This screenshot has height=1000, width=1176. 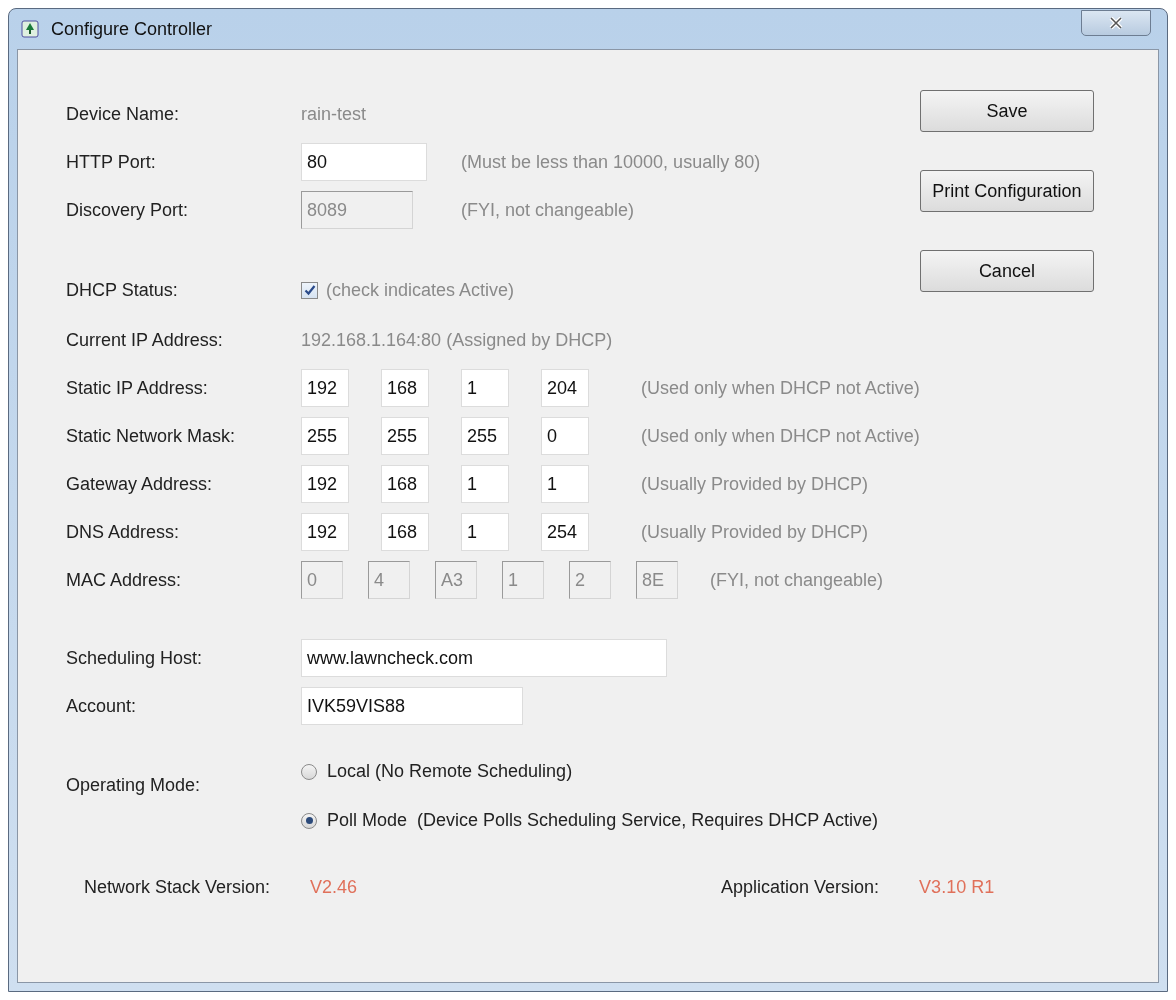 What do you see at coordinates (102, 706) in the screenshot?
I see `field-label: Account:` at bounding box center [102, 706].